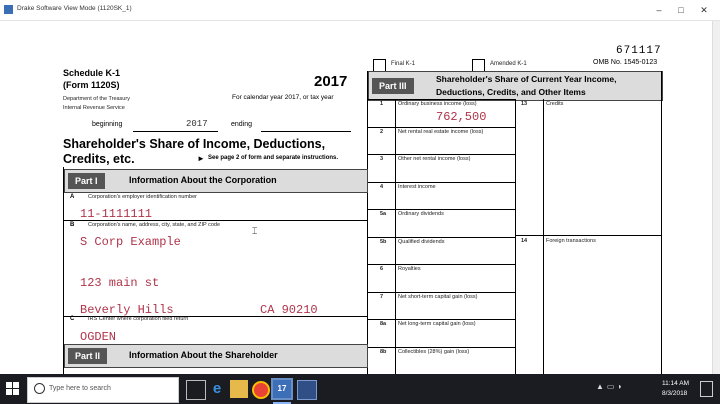  Describe the element at coordinates (437, 104) in the screenshot. I see `line-label: Ordinary business income (loss)` at that location.